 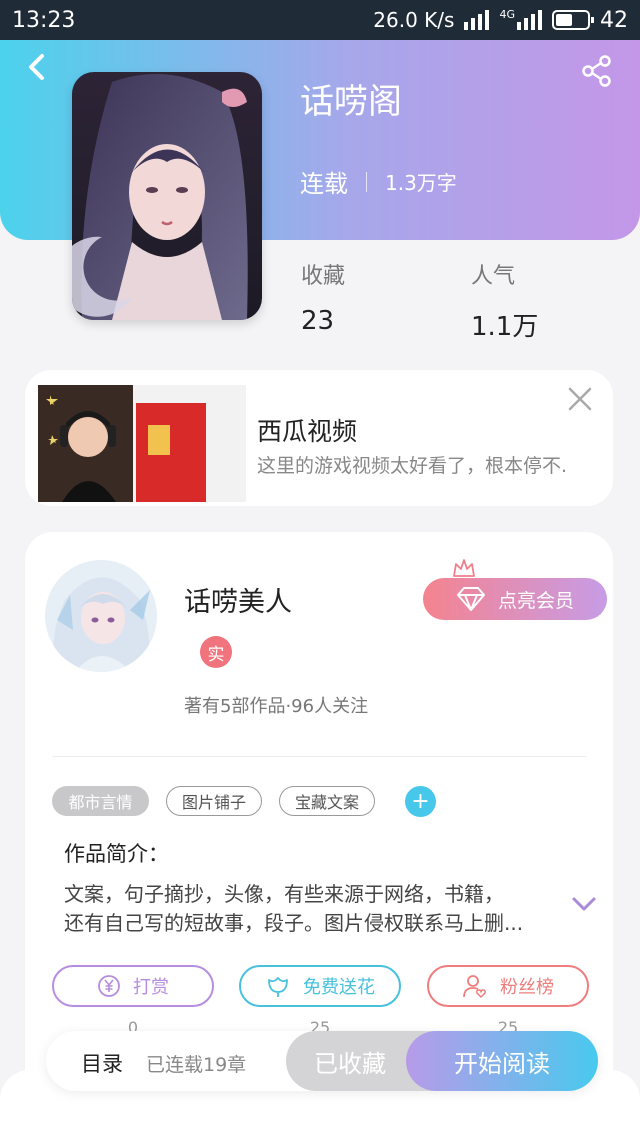 I want to click on start-reading-label: 开始阅读, so click(x=502, y=1063).